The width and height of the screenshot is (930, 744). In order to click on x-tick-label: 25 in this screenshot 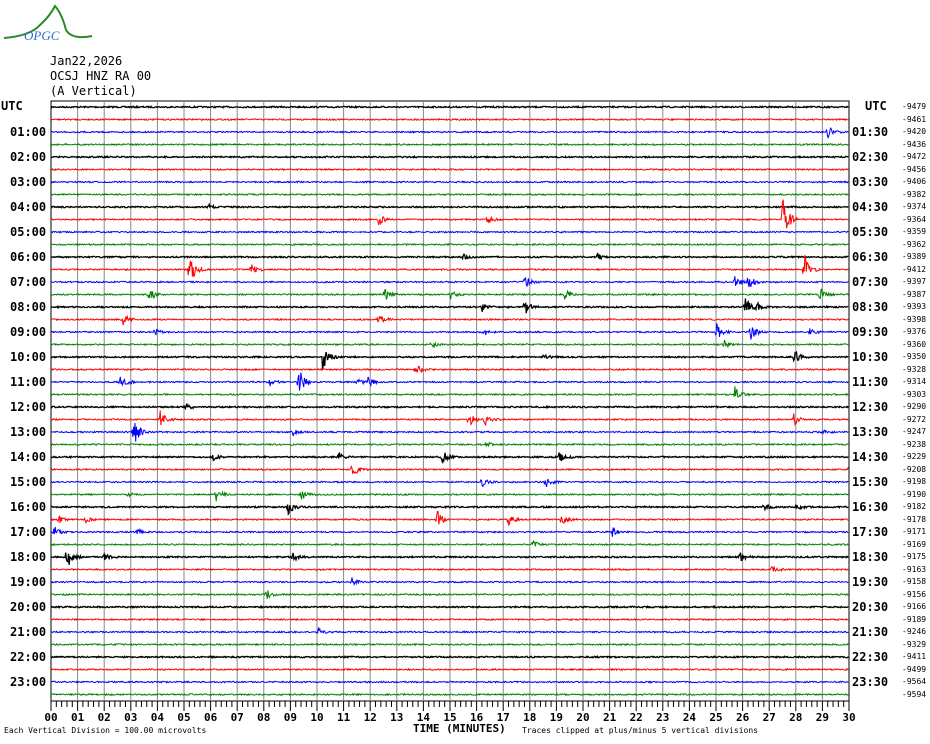, I will do `click(715, 717)`.